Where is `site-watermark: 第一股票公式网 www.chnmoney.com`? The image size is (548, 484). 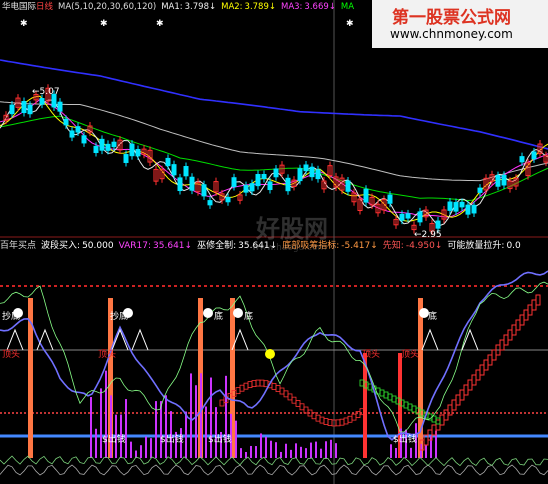 site-watermark: 第一股票公式网 www.chnmoney.com is located at coordinates (460, 24).